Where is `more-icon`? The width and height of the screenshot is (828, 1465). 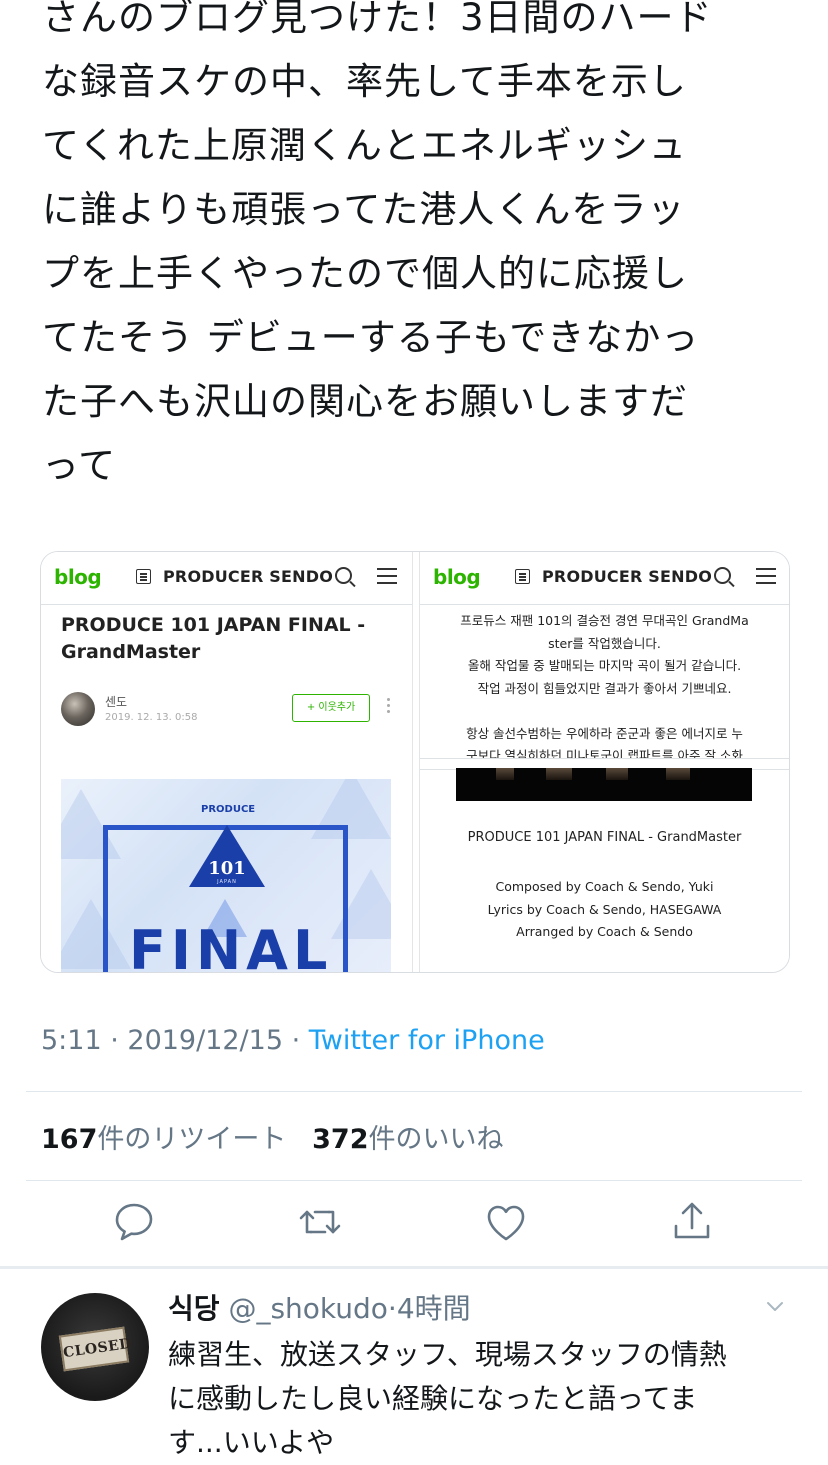 more-icon is located at coordinates (388, 699).